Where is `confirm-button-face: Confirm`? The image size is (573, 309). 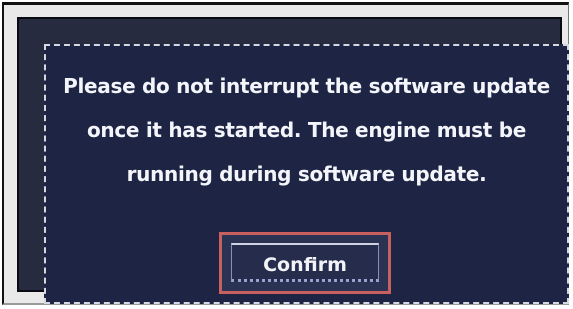 confirm-button-face: Confirm is located at coordinates (305, 262).